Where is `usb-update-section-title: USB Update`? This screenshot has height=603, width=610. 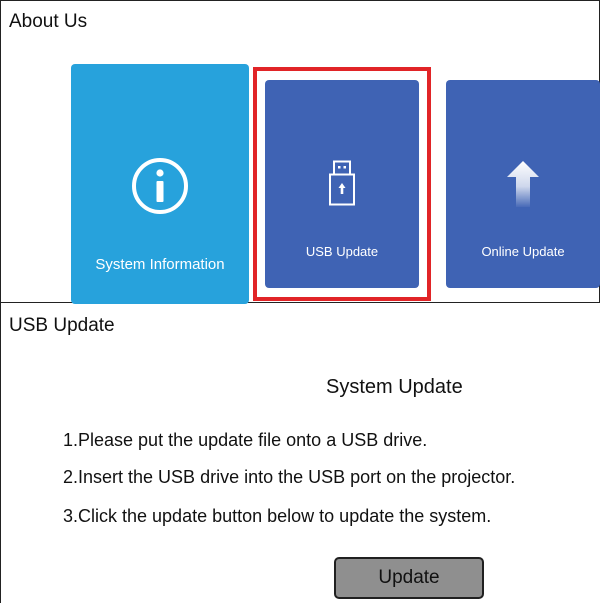 usb-update-section-title: USB Update is located at coordinates (62, 325).